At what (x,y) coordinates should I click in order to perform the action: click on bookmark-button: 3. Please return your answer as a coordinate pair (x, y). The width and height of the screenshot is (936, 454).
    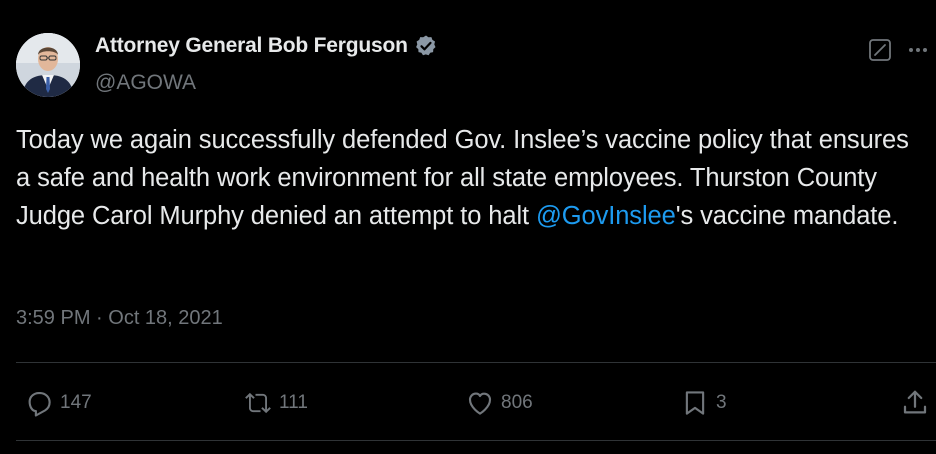
    Looking at the image, I should click on (703, 403).